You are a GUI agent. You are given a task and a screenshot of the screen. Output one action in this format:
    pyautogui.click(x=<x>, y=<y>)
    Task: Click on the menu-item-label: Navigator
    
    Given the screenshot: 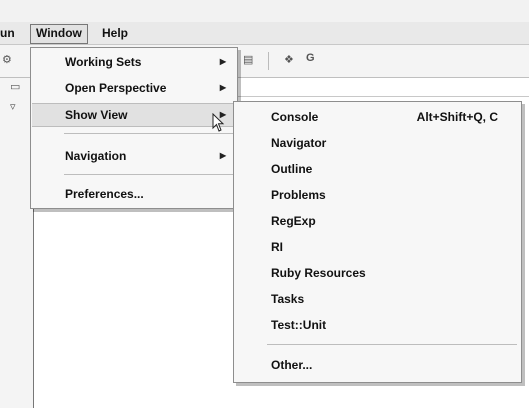 What is the action you would take?
    pyautogui.click(x=299, y=143)
    